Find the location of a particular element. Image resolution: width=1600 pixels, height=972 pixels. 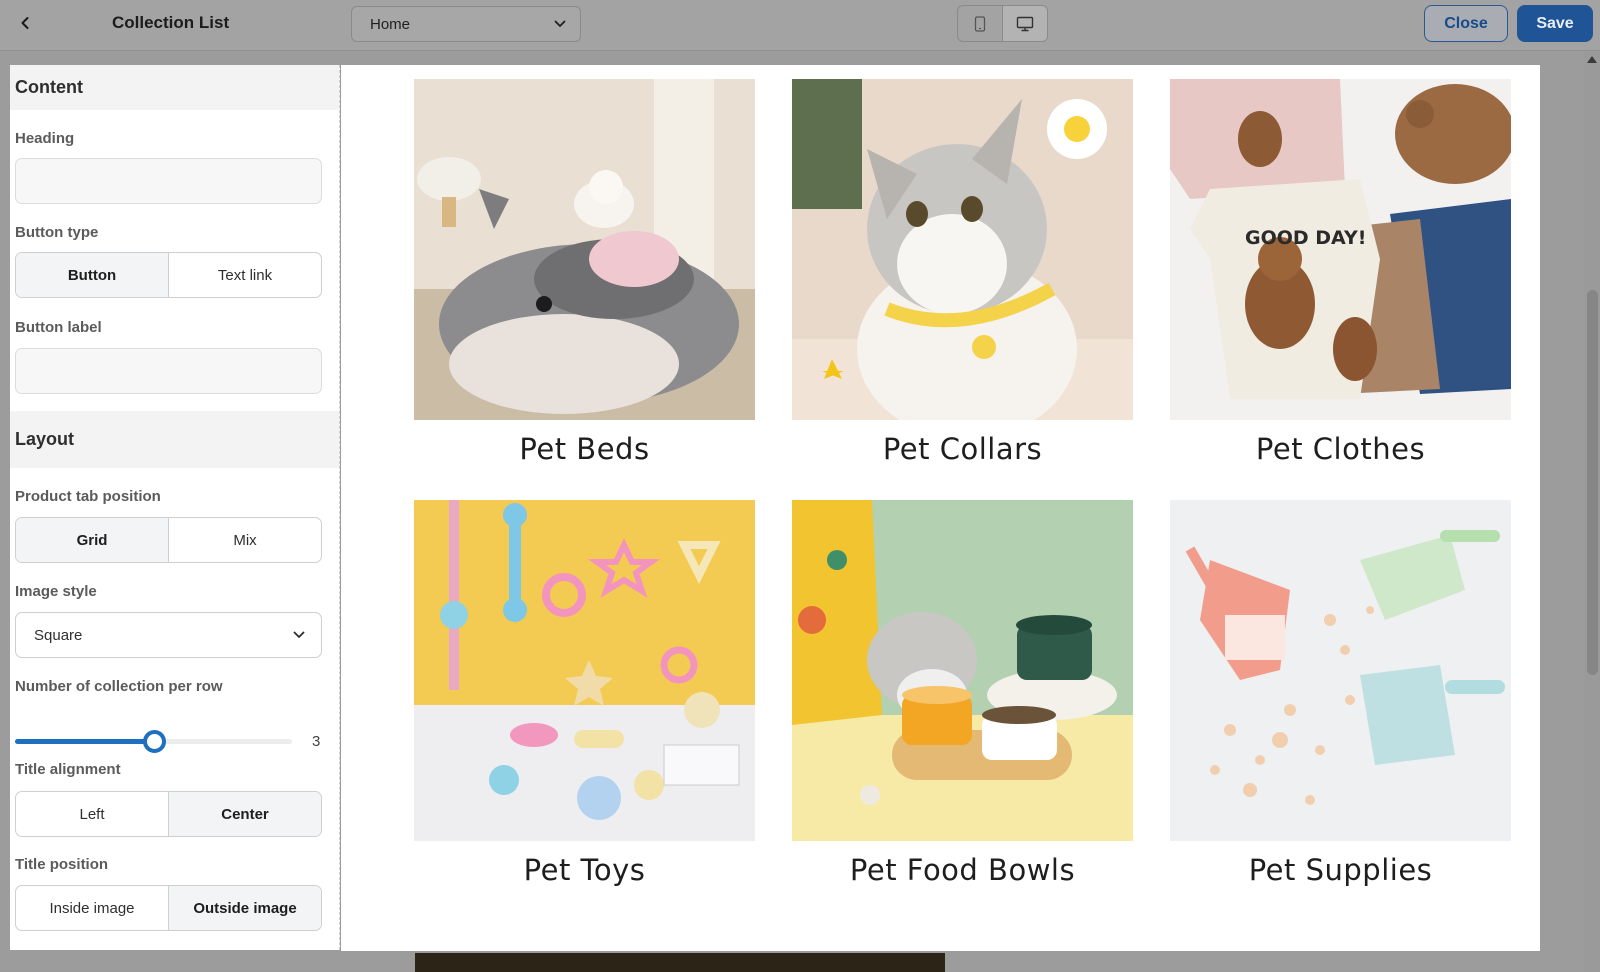

button-type-label: Button type is located at coordinates (57, 232).